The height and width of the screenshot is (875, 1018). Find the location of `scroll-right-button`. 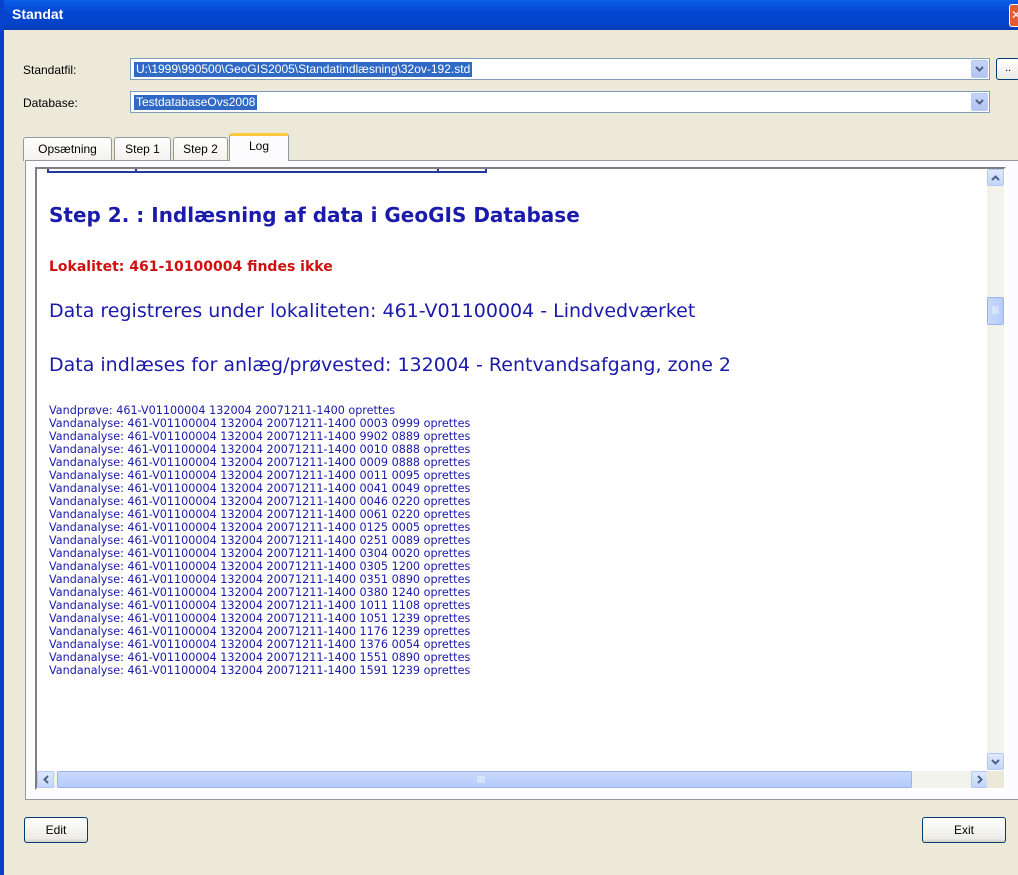

scroll-right-button is located at coordinates (979, 779).